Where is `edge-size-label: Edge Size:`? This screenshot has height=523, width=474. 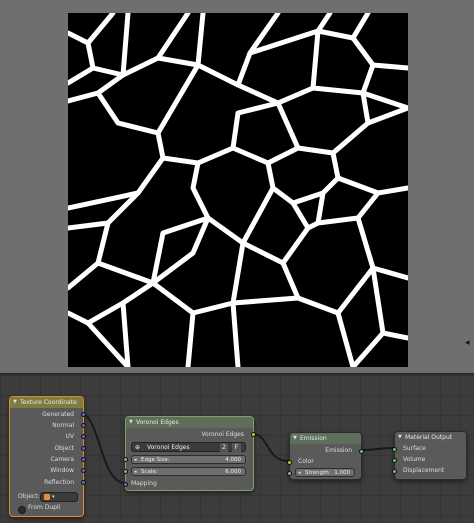
edge-size-label: Edge Size: is located at coordinates (155, 460).